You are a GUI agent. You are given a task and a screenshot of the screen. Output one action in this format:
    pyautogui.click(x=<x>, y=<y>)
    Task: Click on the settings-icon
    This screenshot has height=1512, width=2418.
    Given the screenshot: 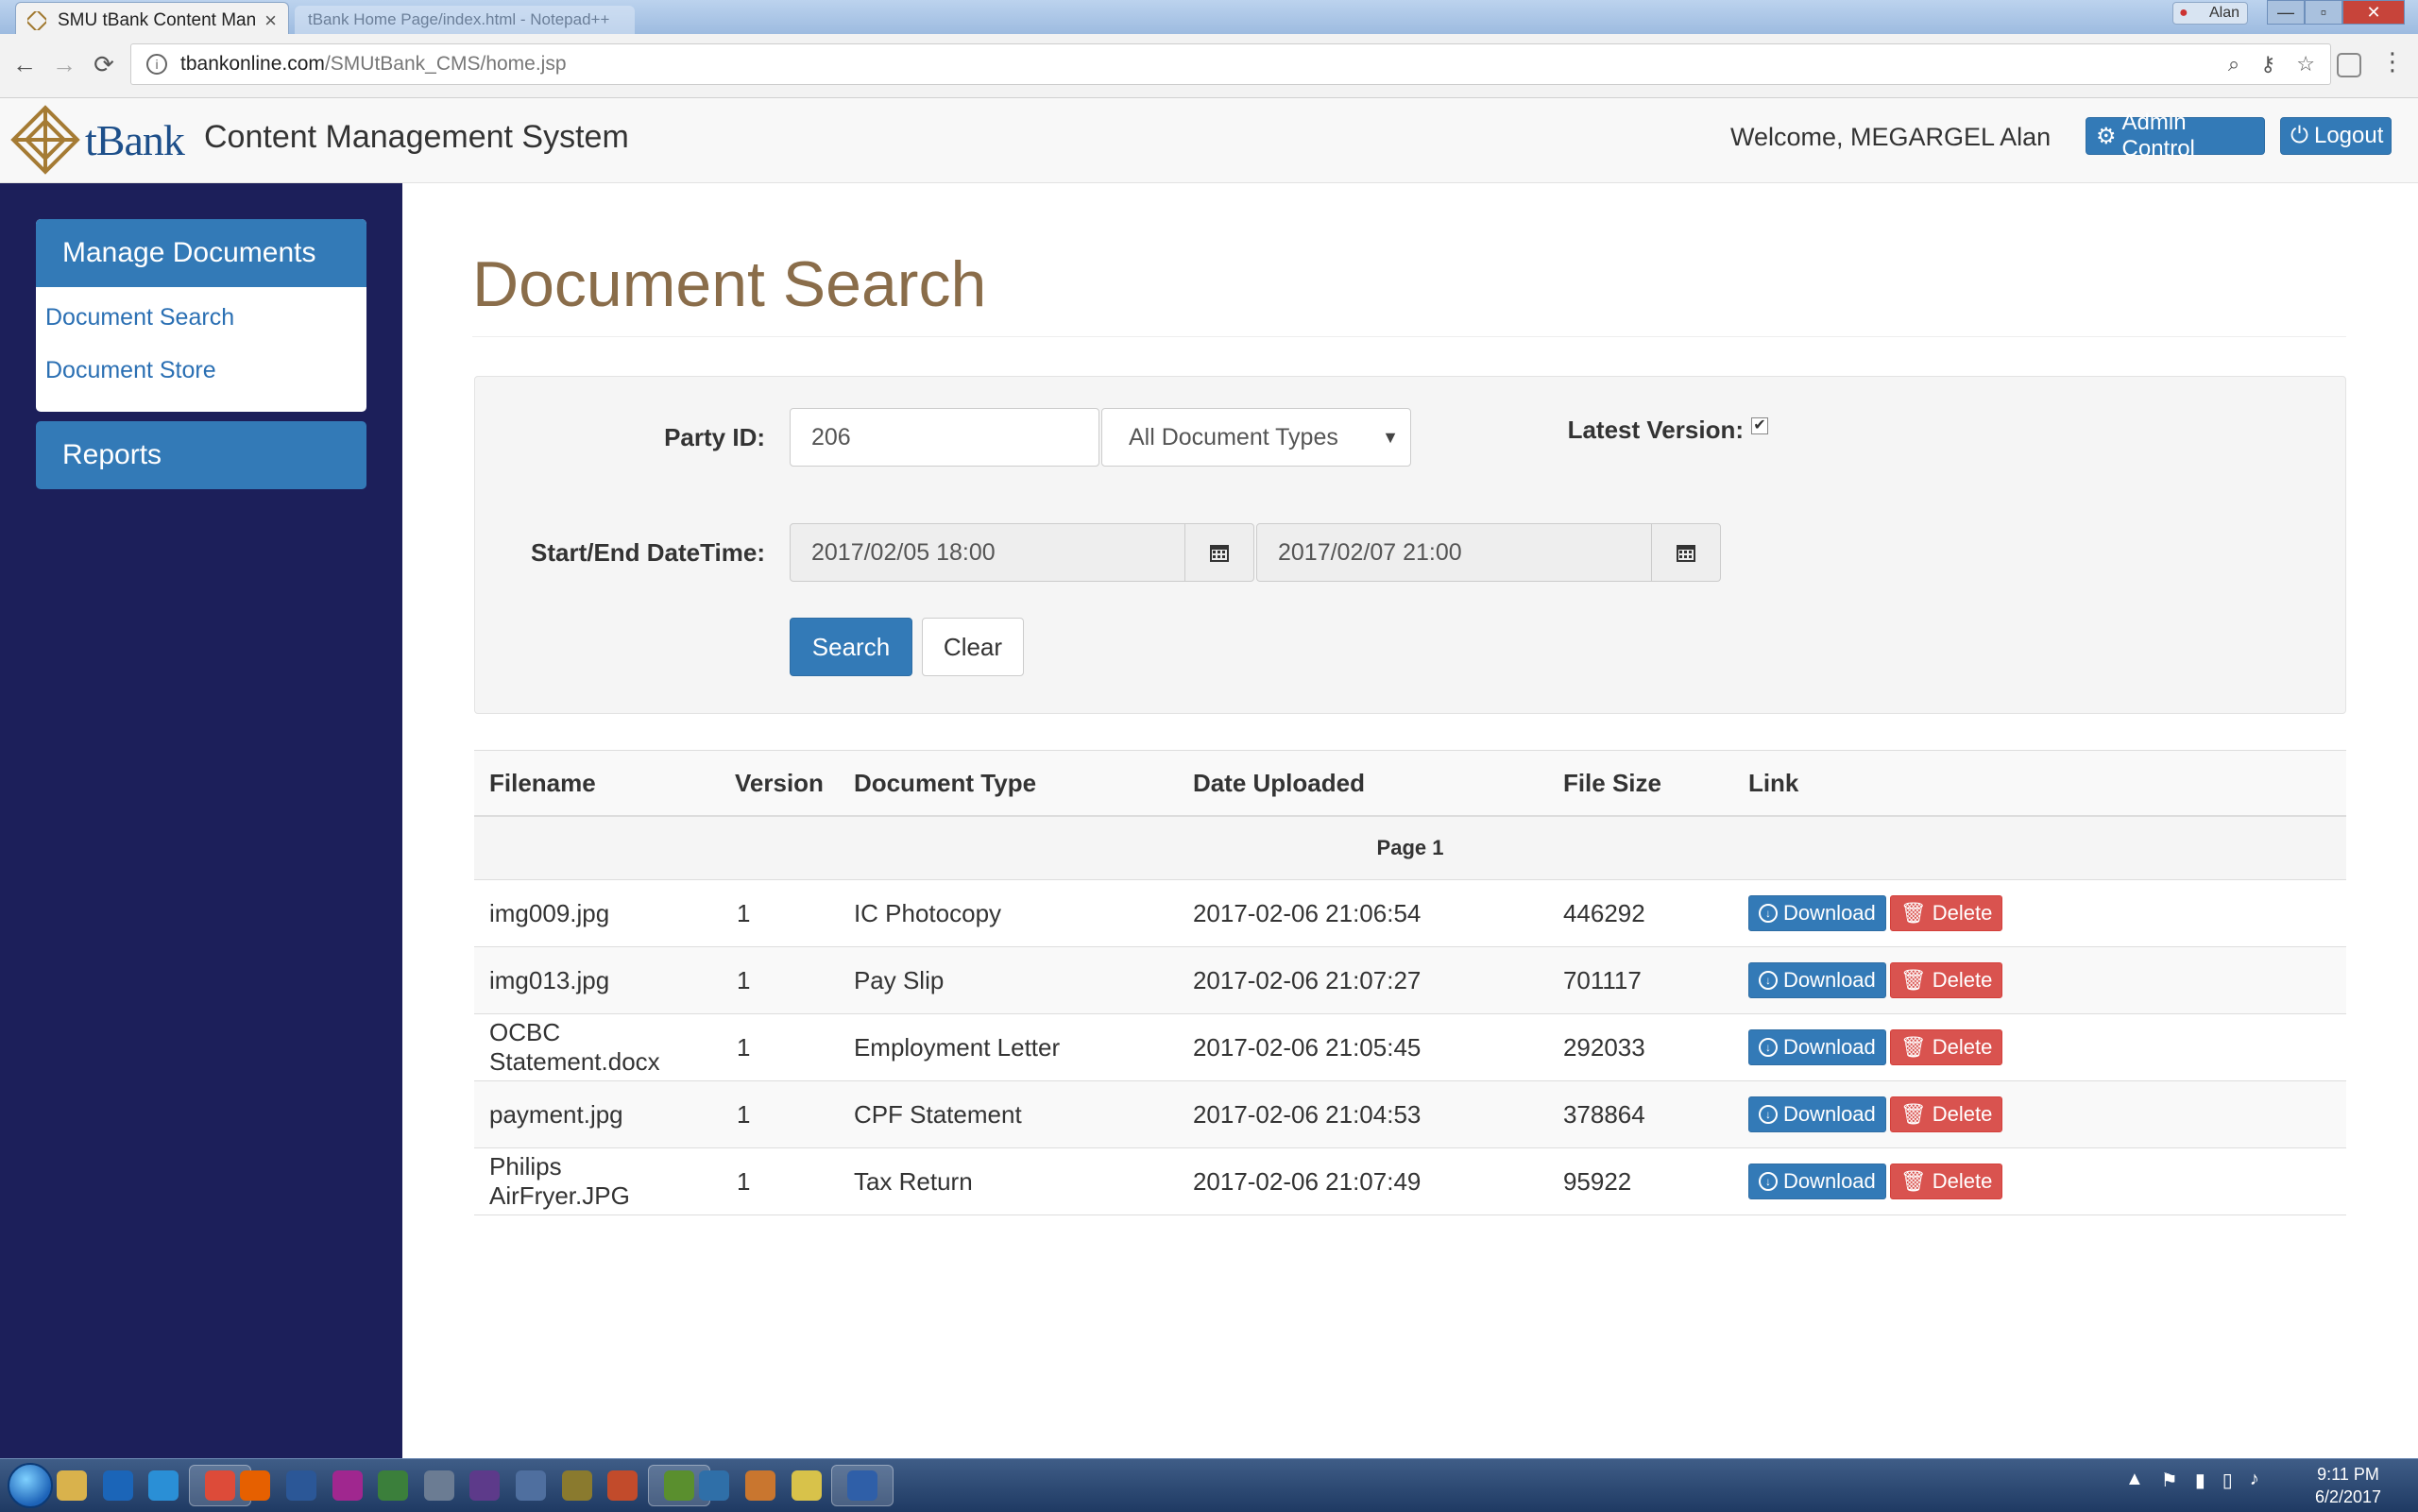 What is the action you would take?
    pyautogui.click(x=439, y=1485)
    